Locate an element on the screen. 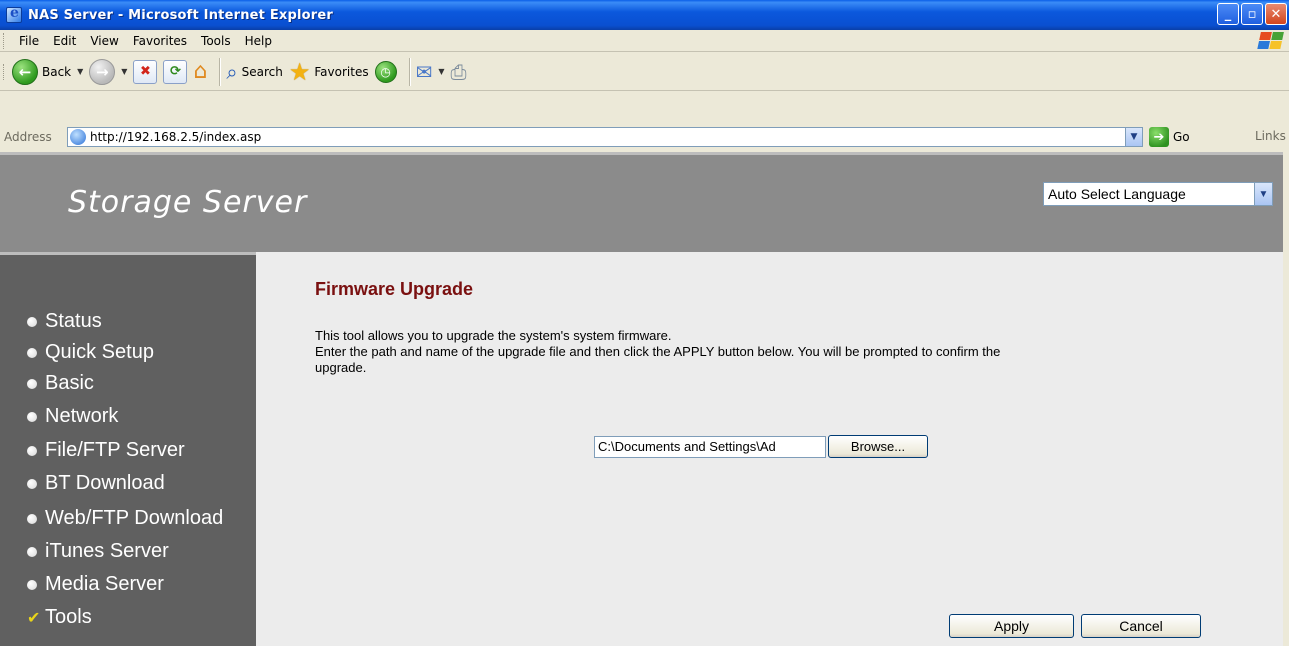  stop-icon: ✖ is located at coordinates (145, 71).